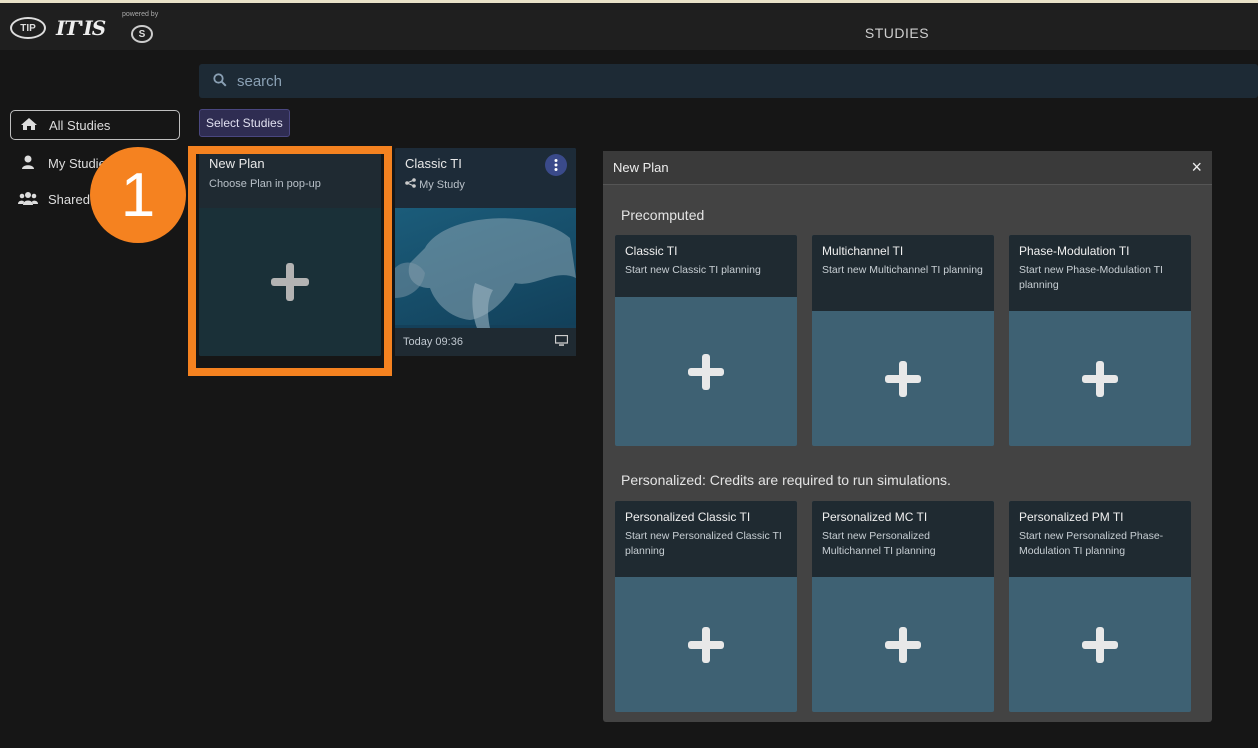 The height and width of the screenshot is (748, 1258). Describe the element at coordinates (556, 165) in the screenshot. I see `more-options-icon` at that location.